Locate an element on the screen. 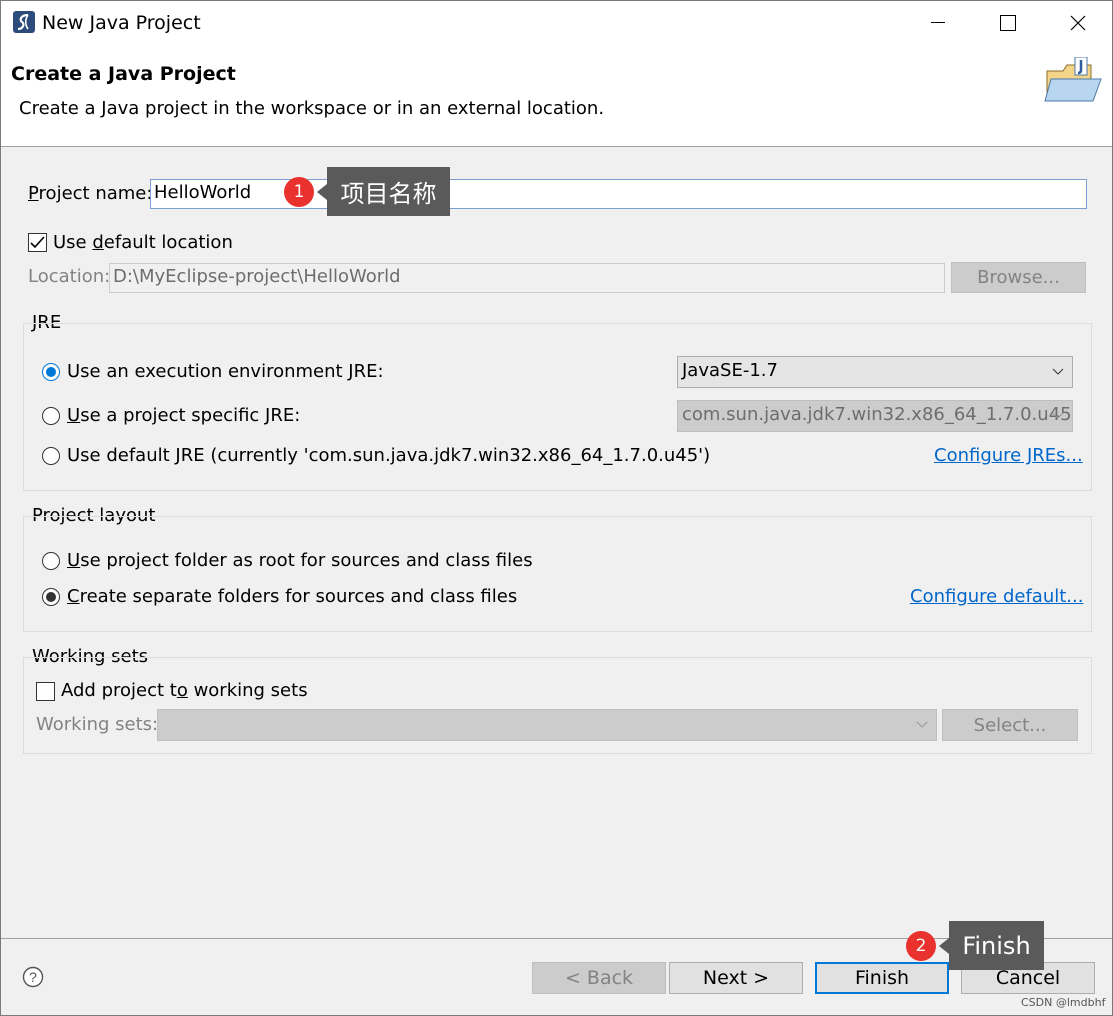  jre-project-specific-label: Use a project specific JRE: is located at coordinates (184, 415).